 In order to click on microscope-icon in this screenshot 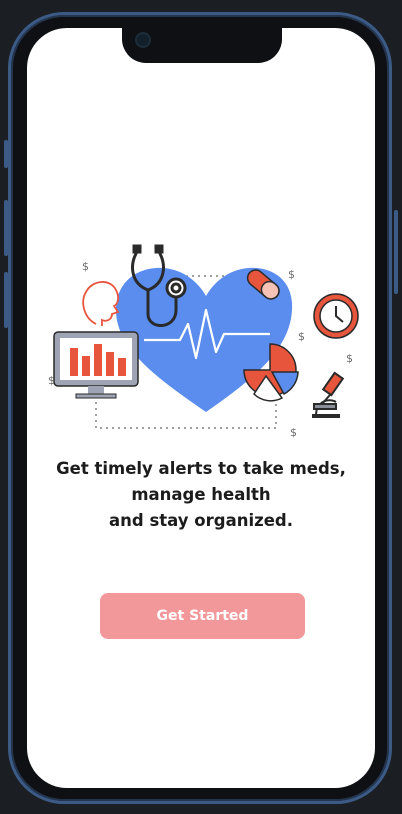, I will do `click(328, 394)`.